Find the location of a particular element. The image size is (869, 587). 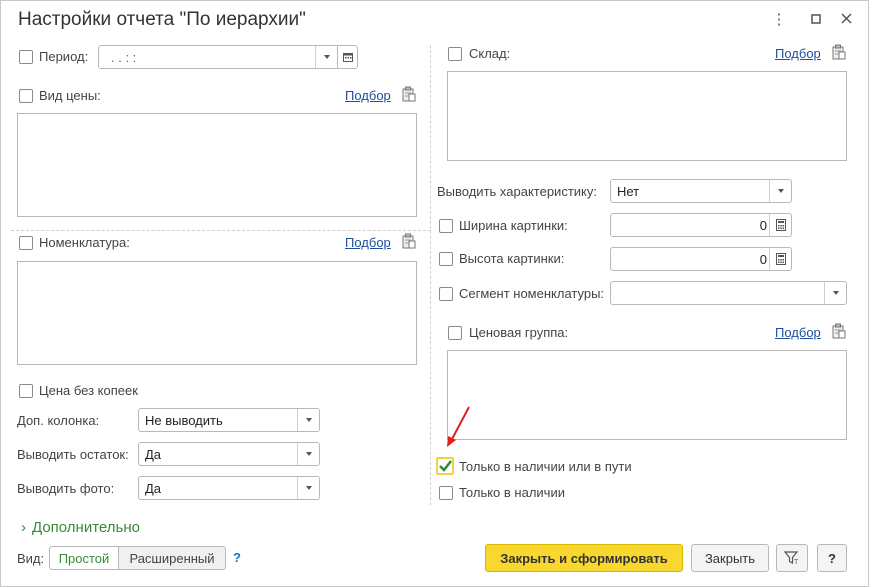

maximize-icon is located at coordinates (816, 20).